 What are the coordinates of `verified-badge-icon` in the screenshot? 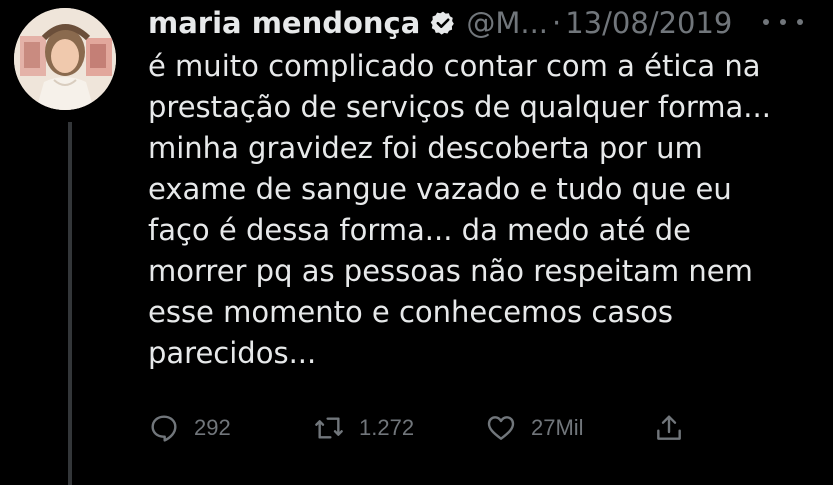 It's located at (443, 23).